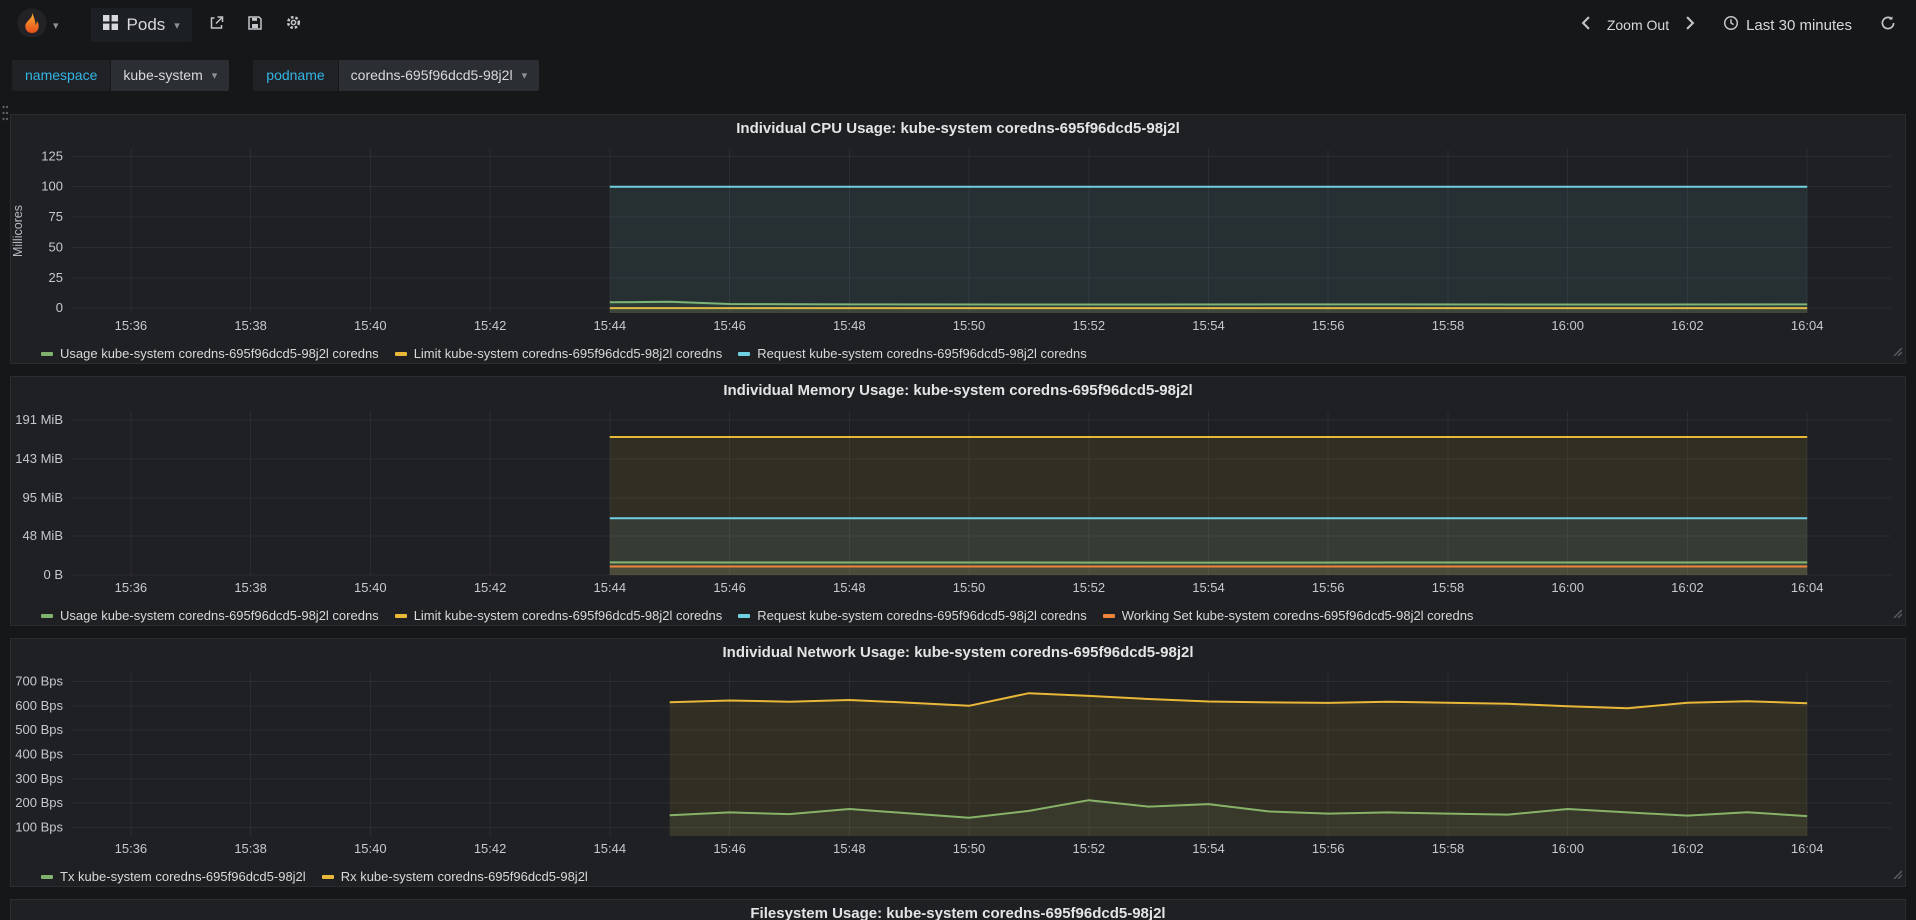 The image size is (1916, 920). I want to click on variable-namespace: namespace kube-system ▾, so click(121, 75).